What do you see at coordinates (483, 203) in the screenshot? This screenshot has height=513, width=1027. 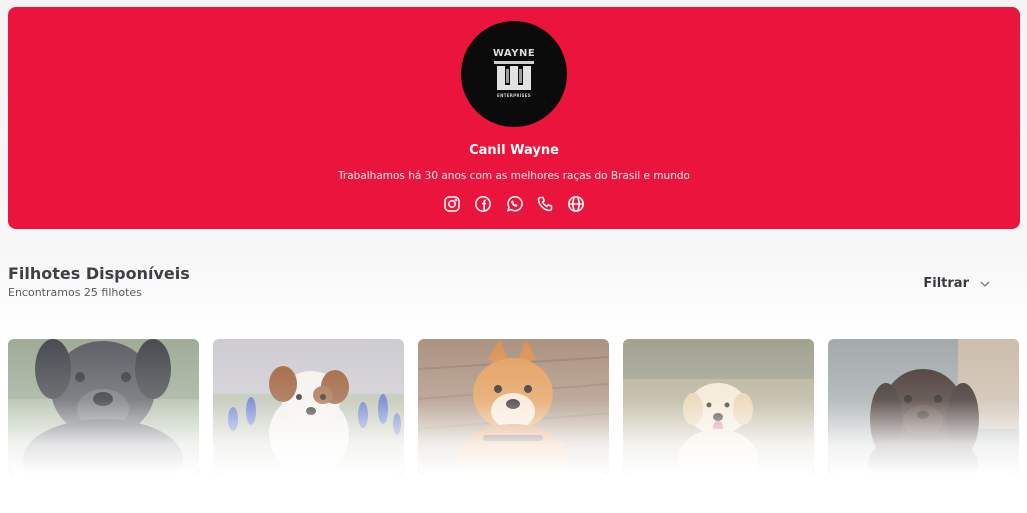 I see `facebook-icon` at bounding box center [483, 203].